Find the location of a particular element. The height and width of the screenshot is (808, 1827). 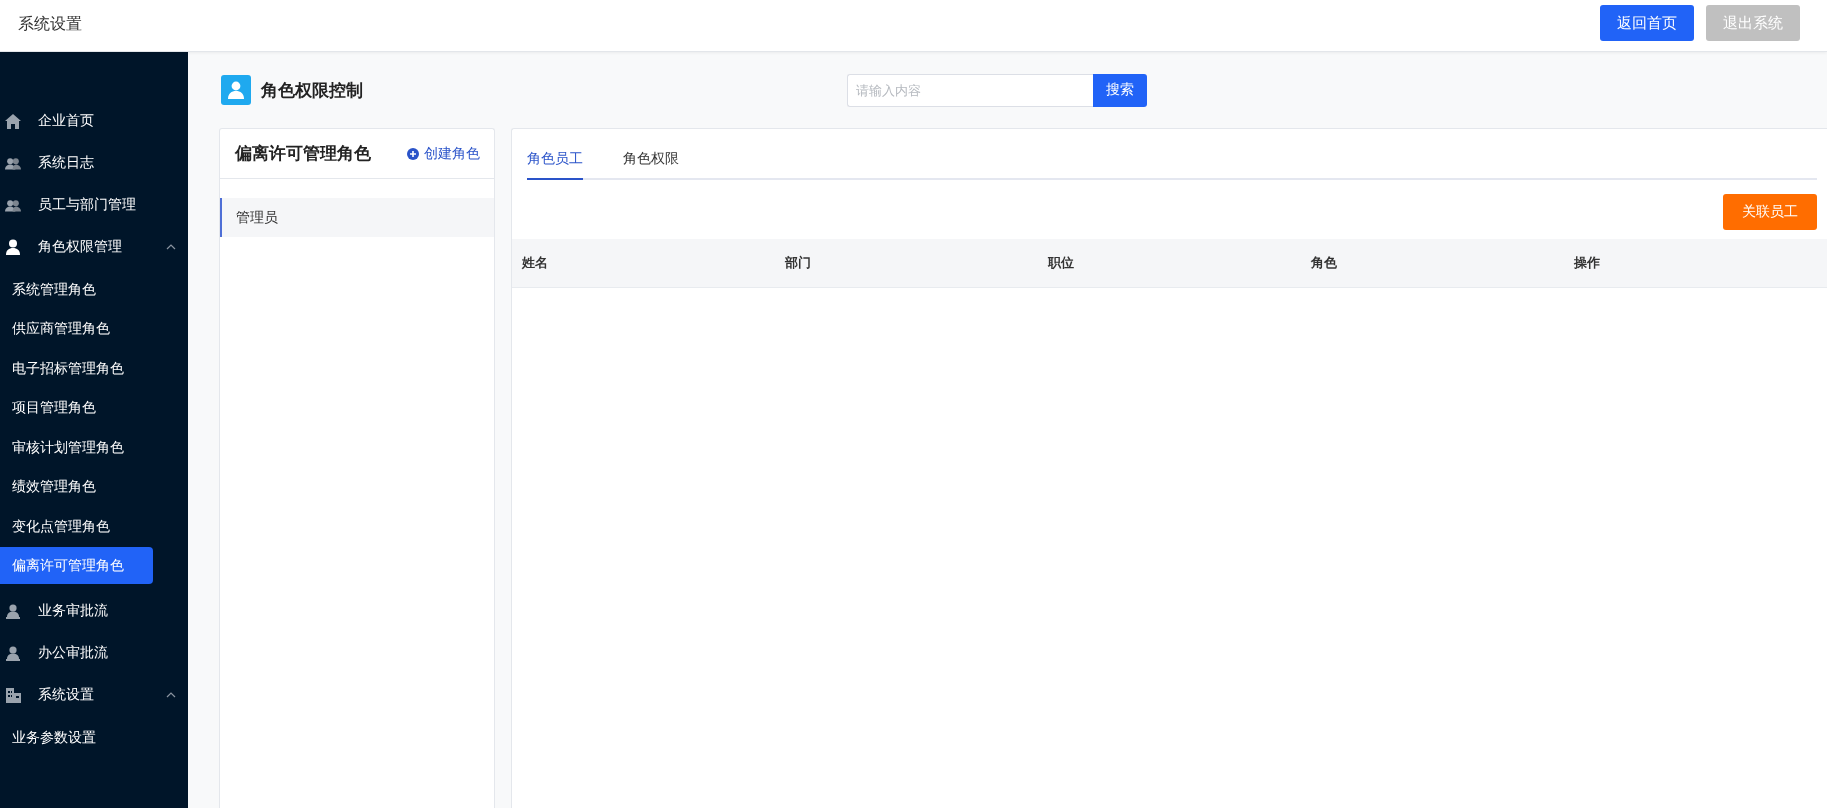

create-role-link: 创建角色 is located at coordinates (443, 153).